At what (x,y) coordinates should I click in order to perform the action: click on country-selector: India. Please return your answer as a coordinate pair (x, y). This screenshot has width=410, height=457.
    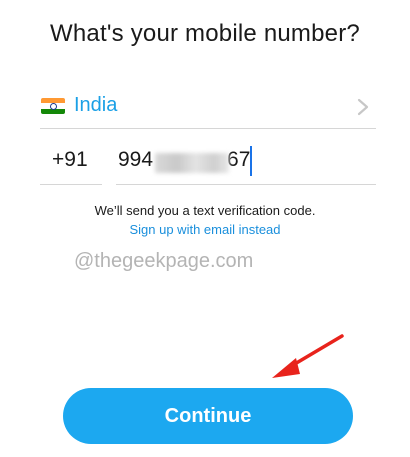
    Looking at the image, I should click on (208, 108).